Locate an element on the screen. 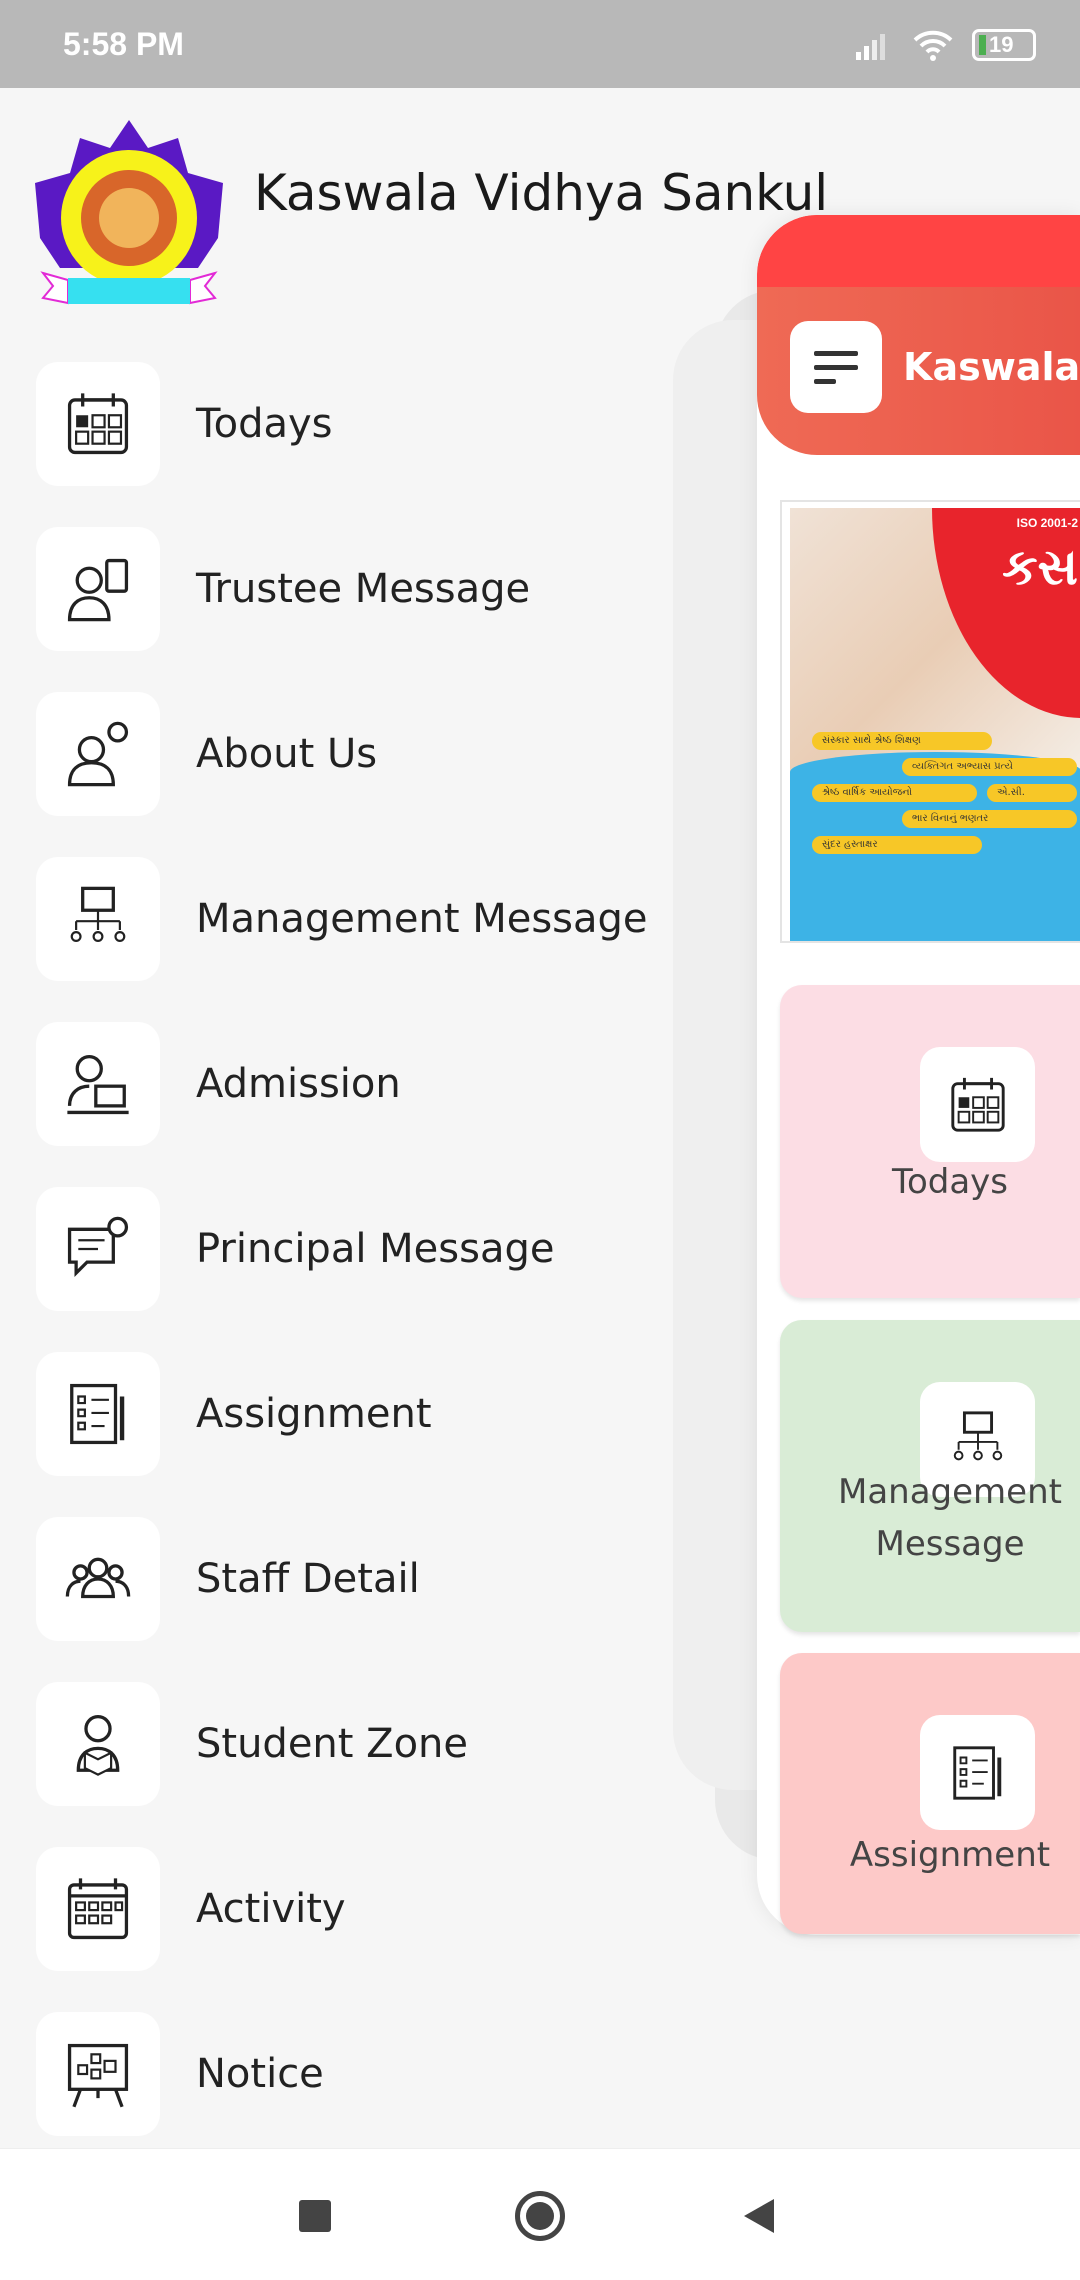  drawer-item-assignment: Assignment is located at coordinates (356, 1414).